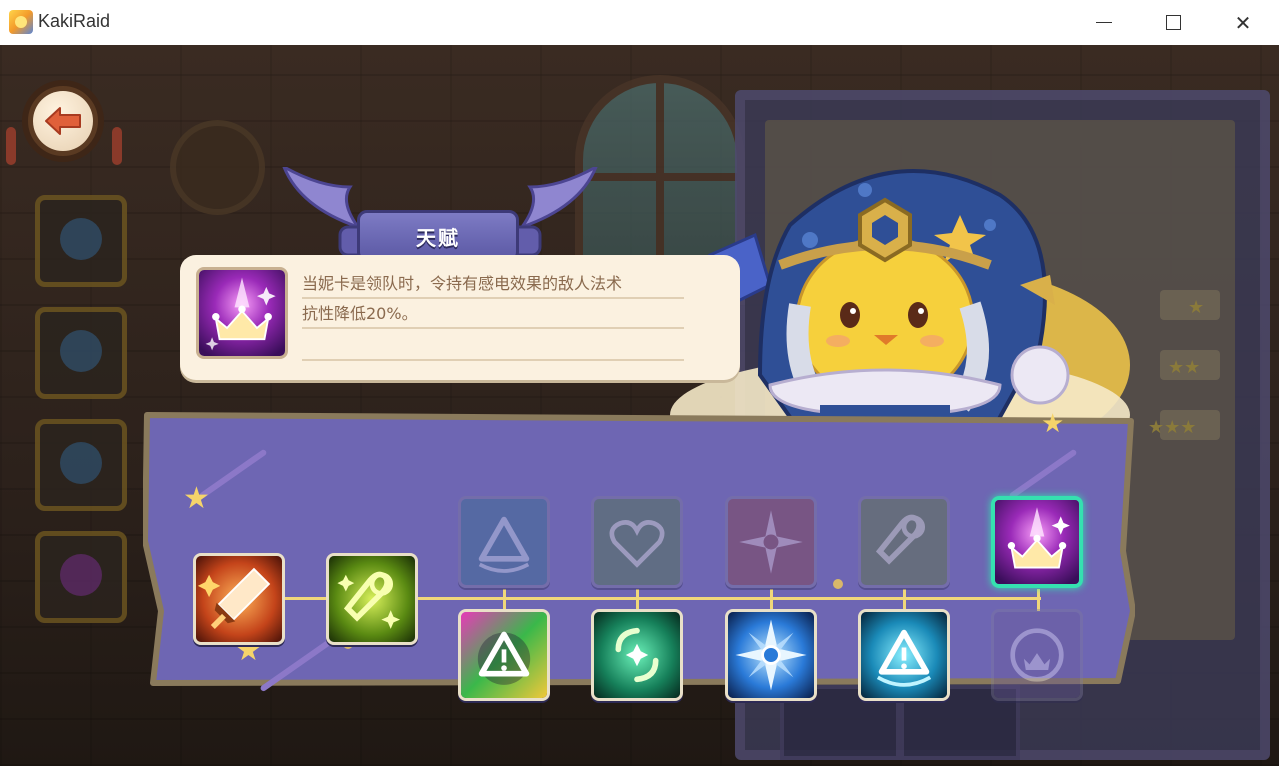 This screenshot has width=1279, height=766. I want to click on talent-node-flask, so click(372, 599).